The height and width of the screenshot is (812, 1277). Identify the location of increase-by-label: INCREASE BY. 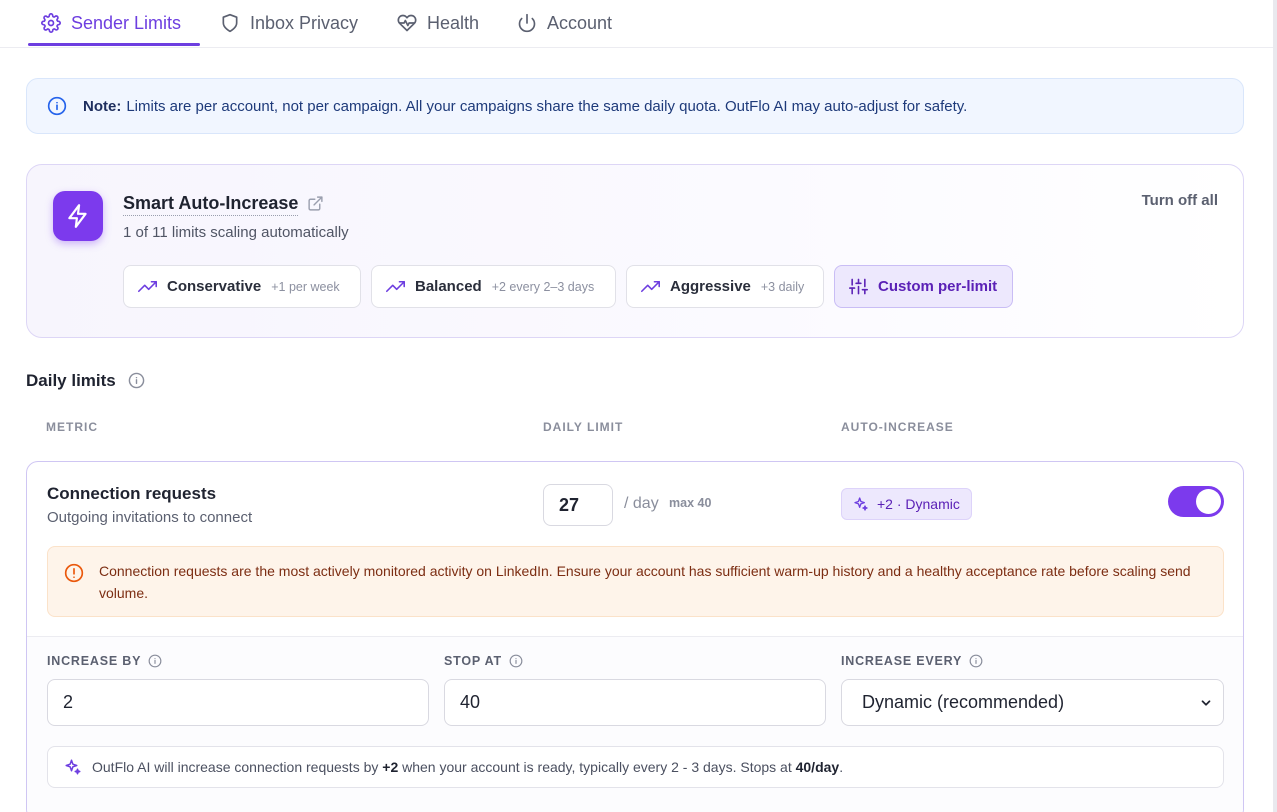
(104, 661).